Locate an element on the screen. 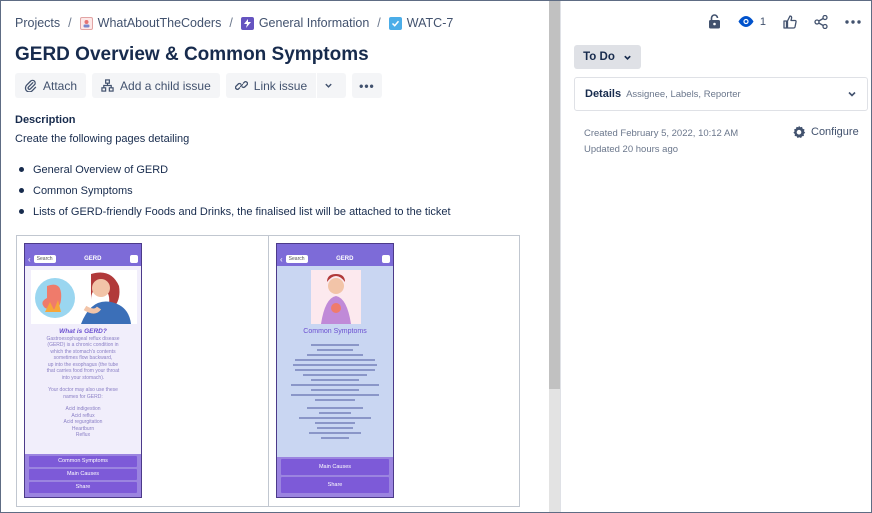 The image size is (872, 513). eye-icon is located at coordinates (746, 21).